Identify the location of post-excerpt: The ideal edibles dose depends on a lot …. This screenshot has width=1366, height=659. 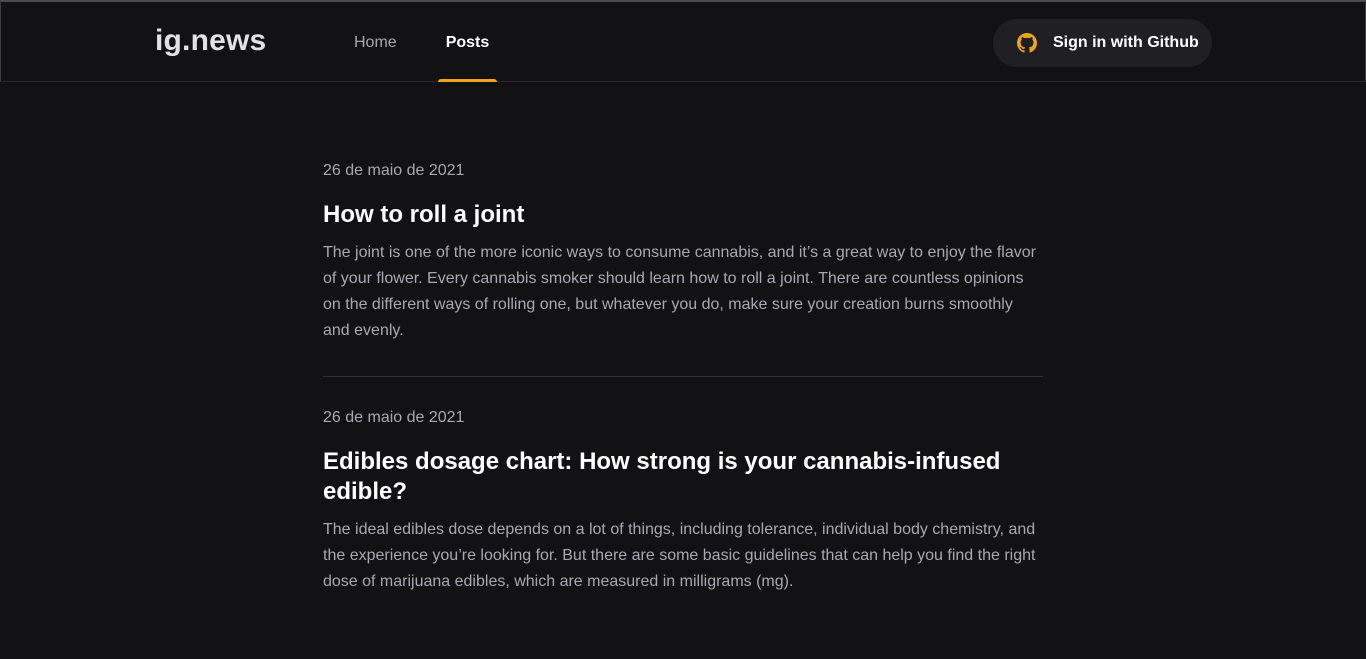
(679, 555).